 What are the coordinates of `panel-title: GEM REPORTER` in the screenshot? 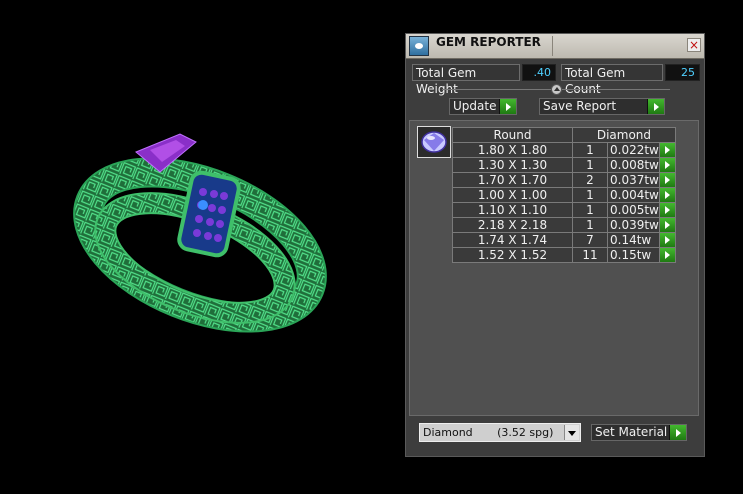 It's located at (488, 42).